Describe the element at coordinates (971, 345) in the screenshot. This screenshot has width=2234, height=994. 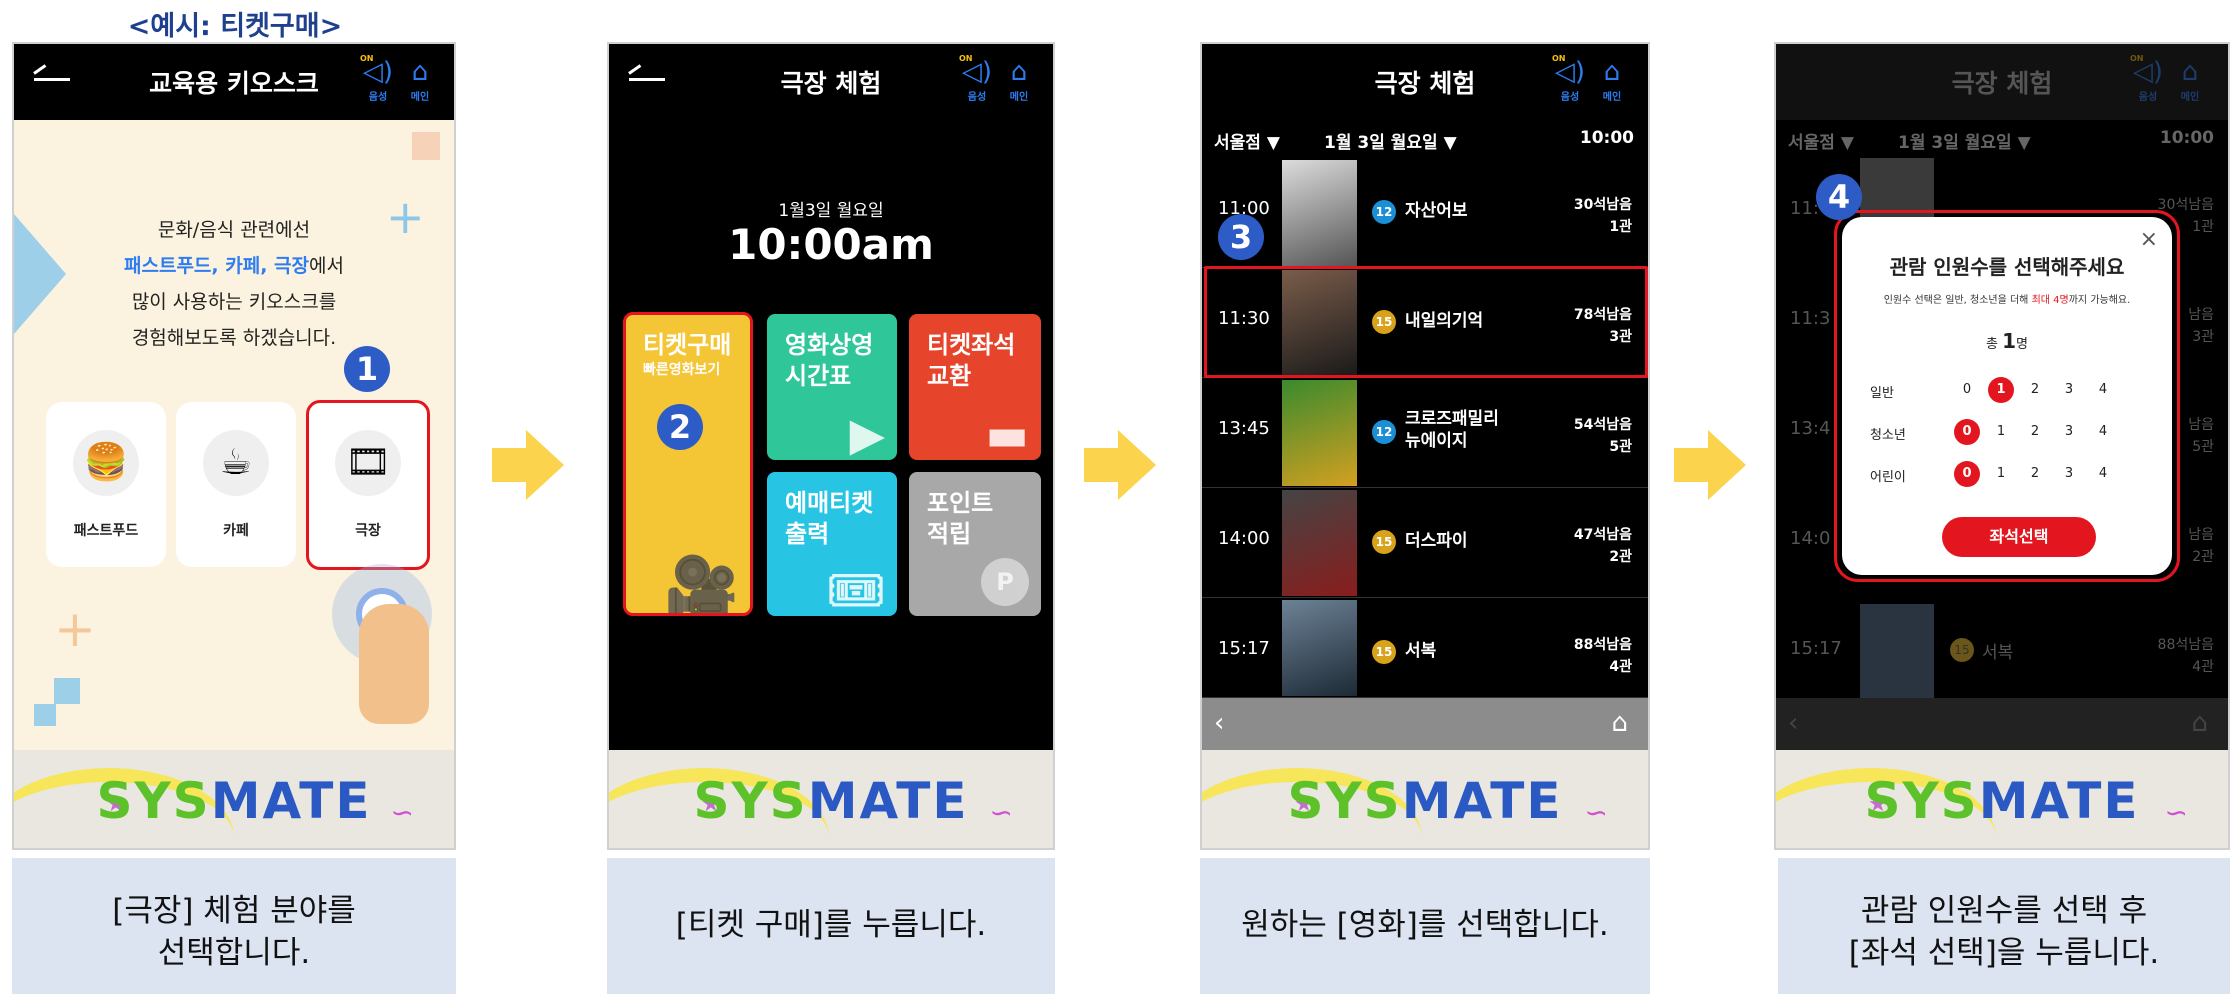
I see `tile-label: 티켓좌석` at that location.